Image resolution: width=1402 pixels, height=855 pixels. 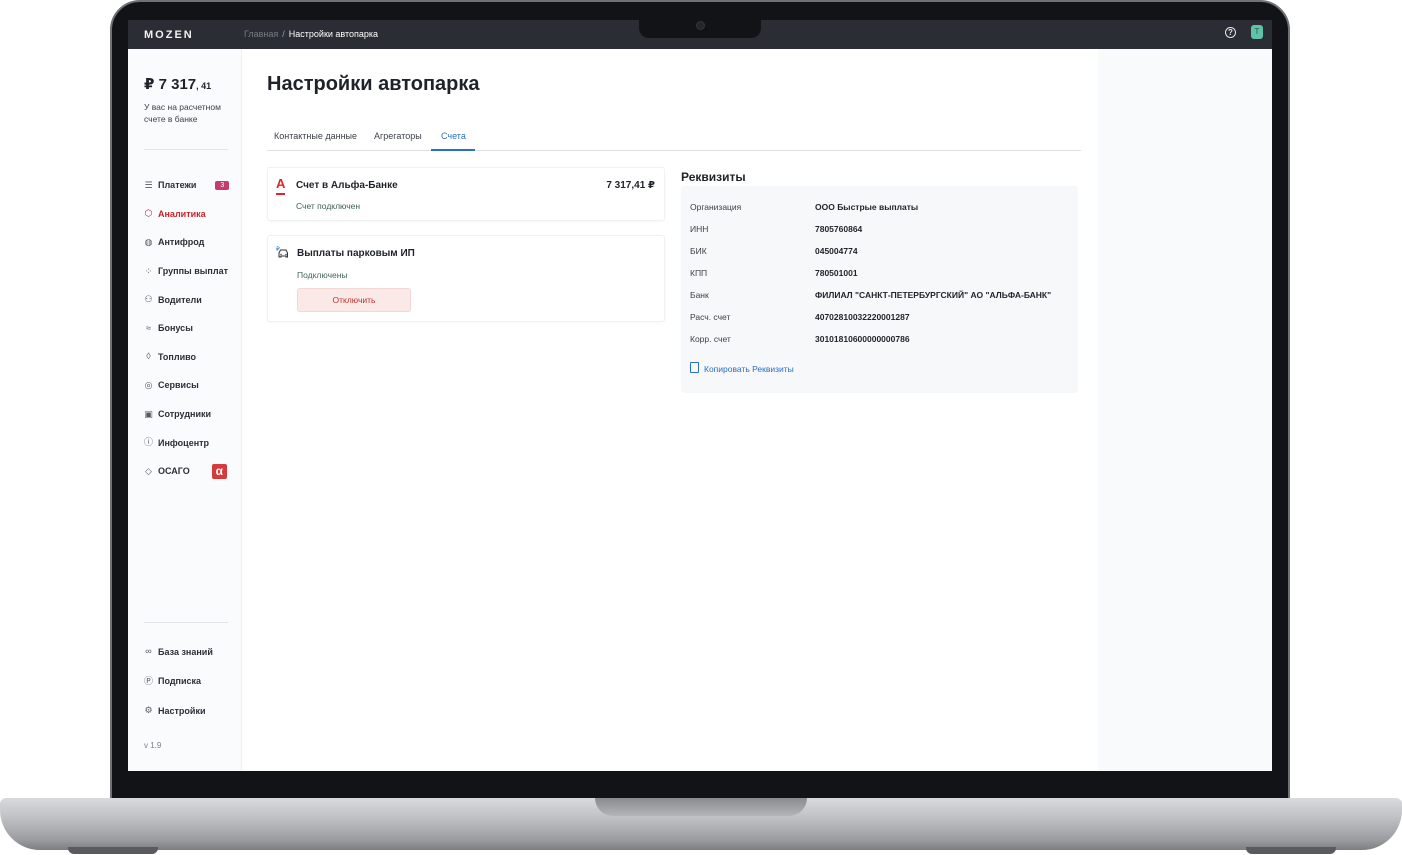 I want to click on sidebar-item-knowledge-base: ∞ База знаний, so click(x=191, y=652).